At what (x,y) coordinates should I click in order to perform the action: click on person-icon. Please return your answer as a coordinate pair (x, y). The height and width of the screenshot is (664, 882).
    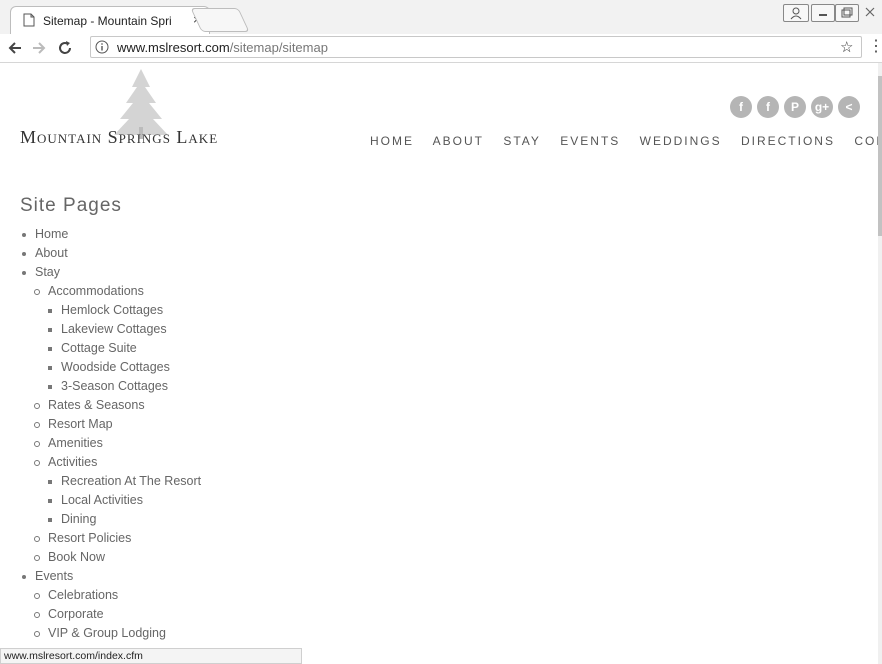
    Looking at the image, I should click on (796, 13).